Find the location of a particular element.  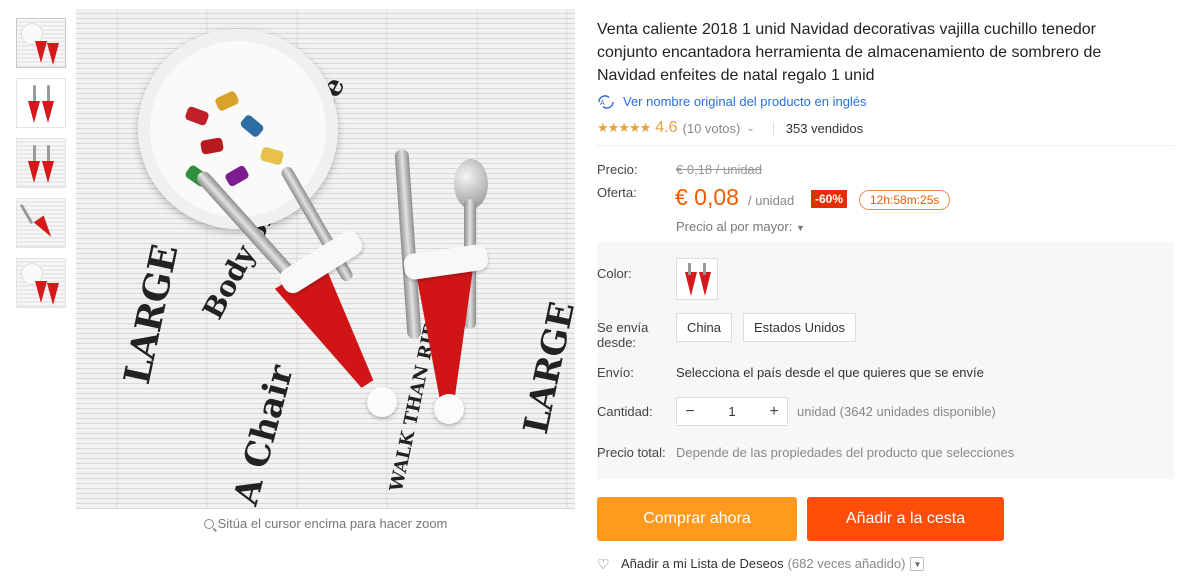

translate-icon: A is located at coordinates (606, 101).